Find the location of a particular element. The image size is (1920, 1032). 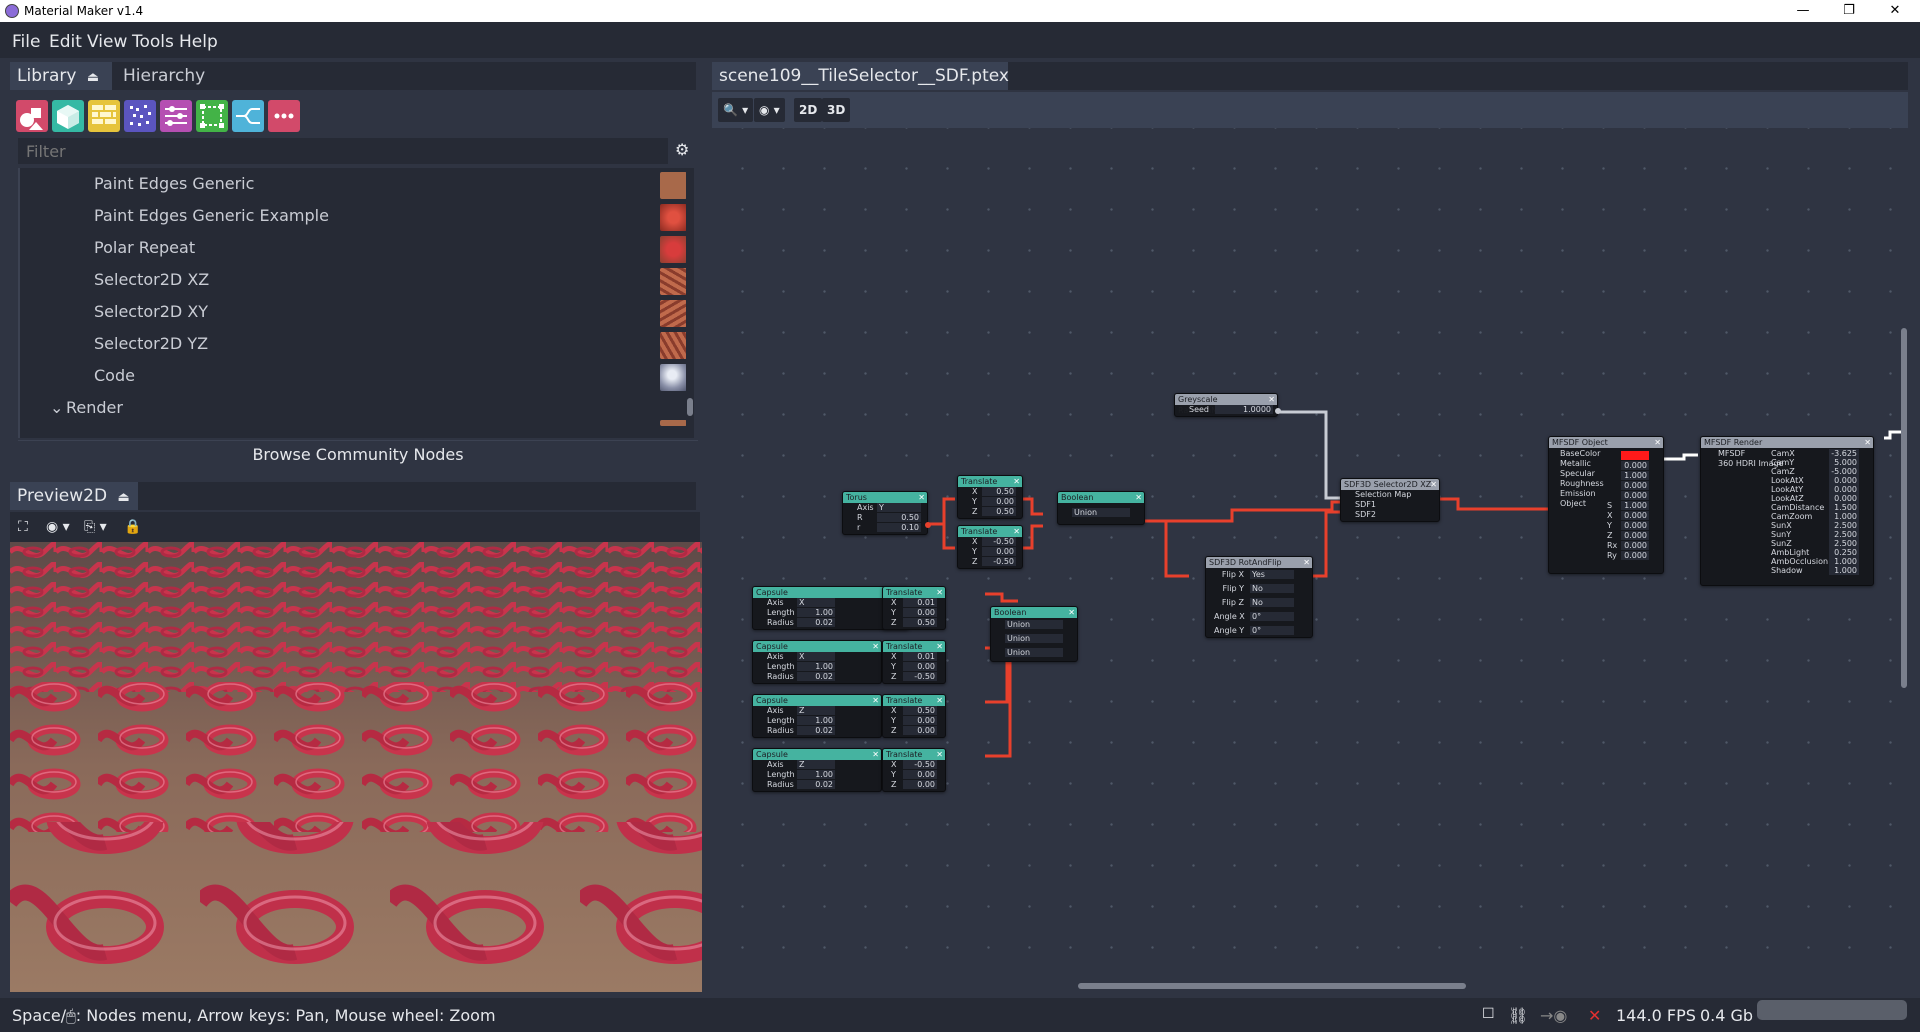

node-translate: Translate ✕ X -0.50 Y 0.00 Z -0.50 is located at coordinates (990, 547).